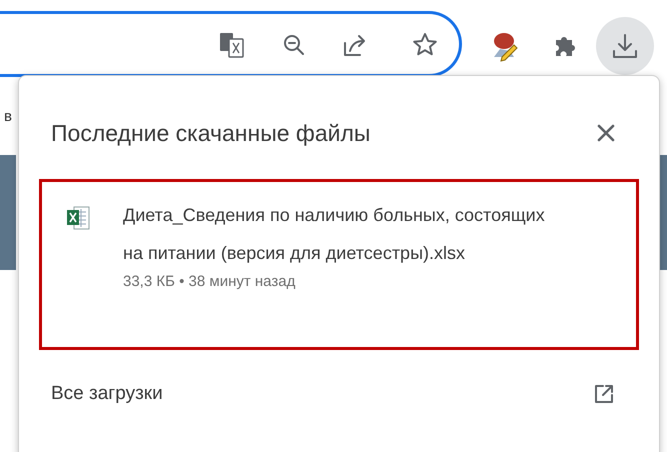  I want to click on download-icon, so click(625, 46).